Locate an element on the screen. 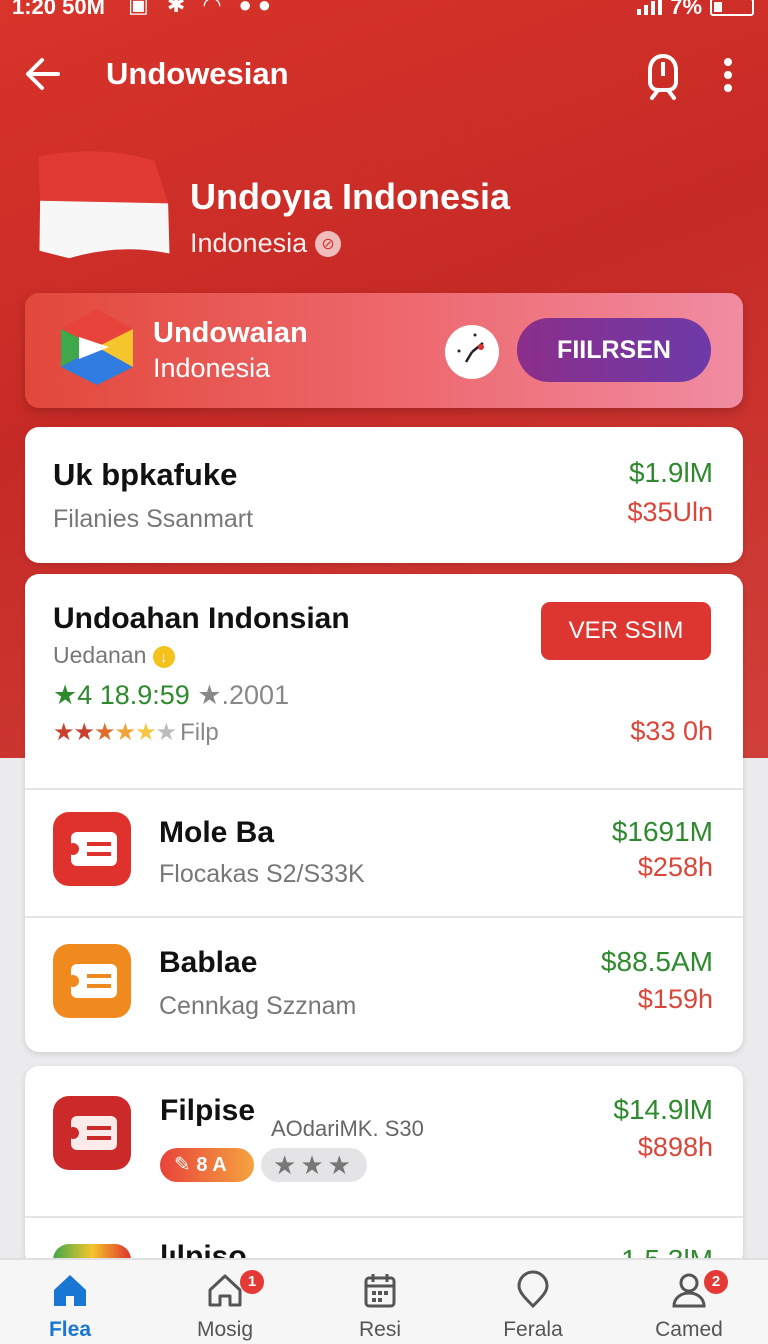 The width and height of the screenshot is (768, 1344). clock-icon is located at coordinates (472, 352).